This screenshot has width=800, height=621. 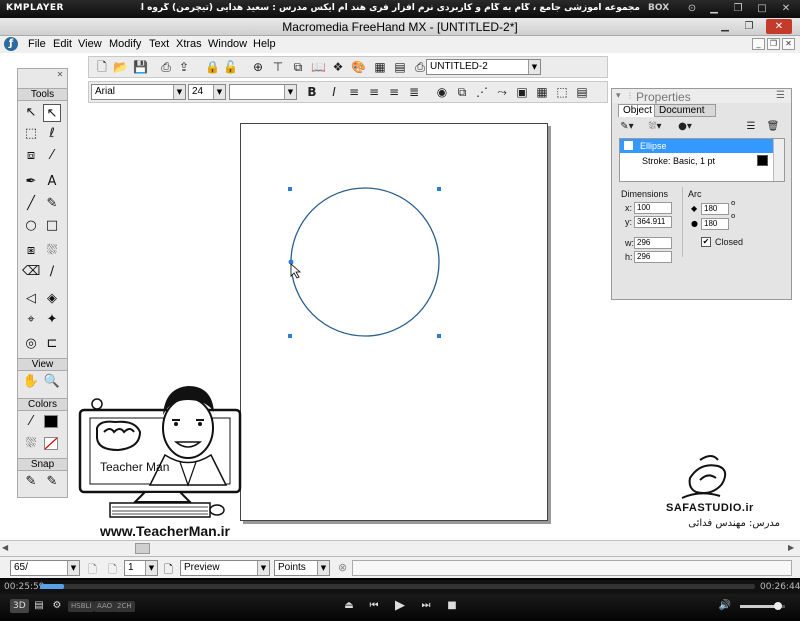 I want to click on font-select: Arial ▼, so click(x=138, y=92).